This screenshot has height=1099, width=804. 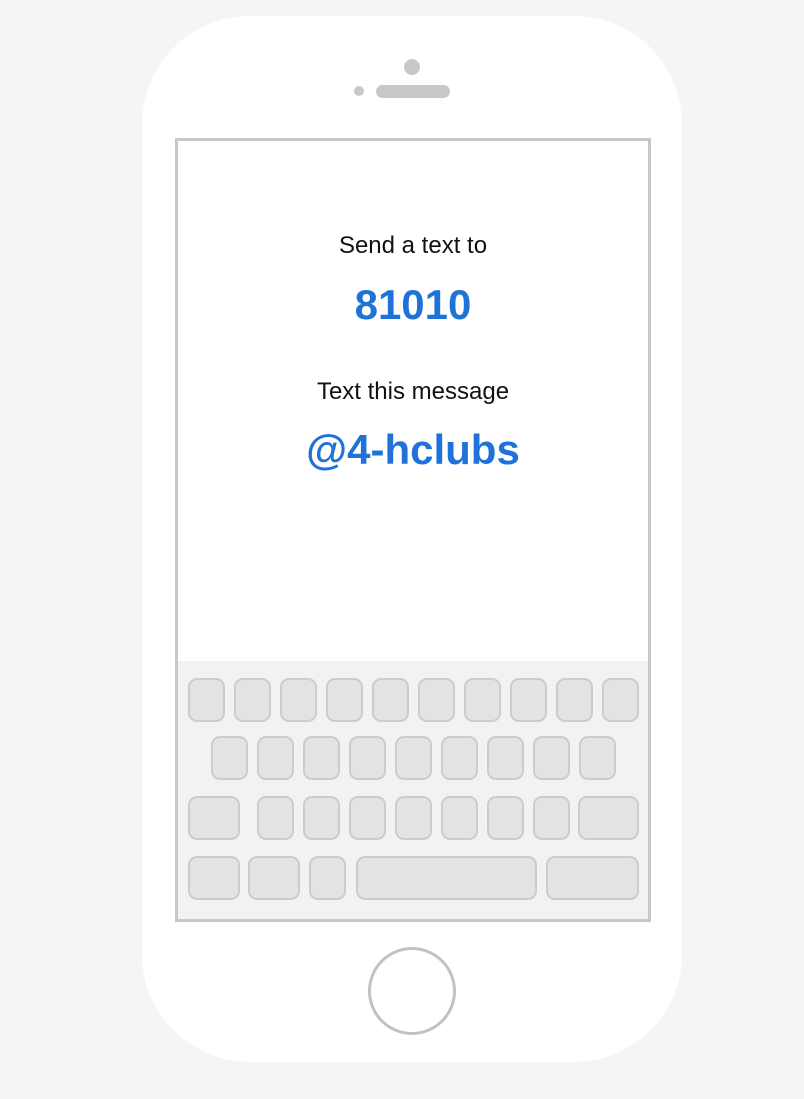 I want to click on numbers-key, so click(x=214, y=878).